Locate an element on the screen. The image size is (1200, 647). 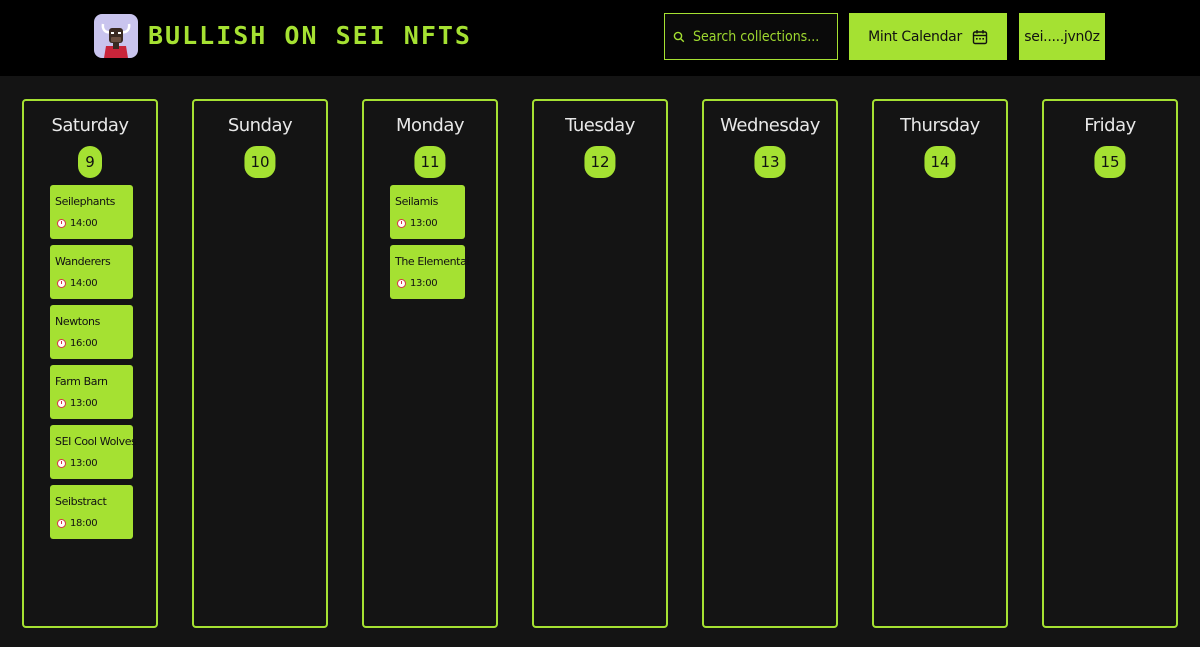
event-name: Newtons is located at coordinates (77, 321).